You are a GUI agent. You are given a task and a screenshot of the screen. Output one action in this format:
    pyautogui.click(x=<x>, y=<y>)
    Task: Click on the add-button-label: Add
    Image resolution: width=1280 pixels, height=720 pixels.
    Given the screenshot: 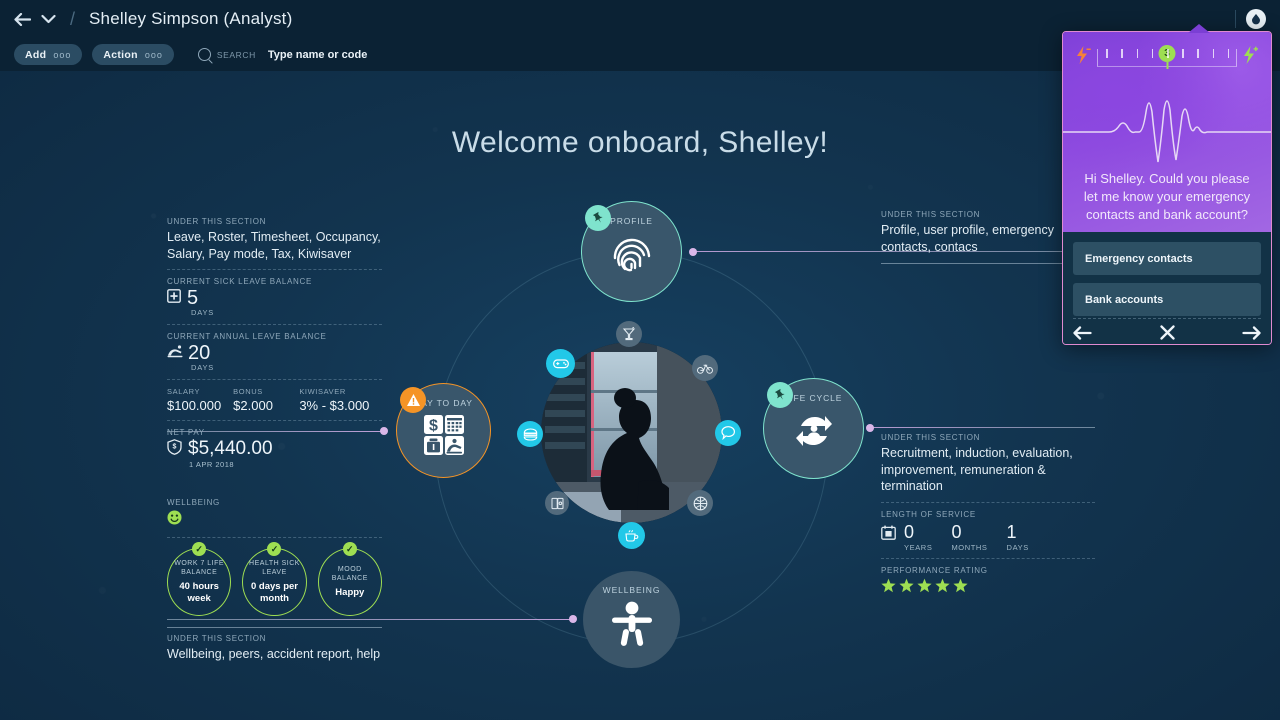 What is the action you would take?
    pyautogui.click(x=36, y=54)
    